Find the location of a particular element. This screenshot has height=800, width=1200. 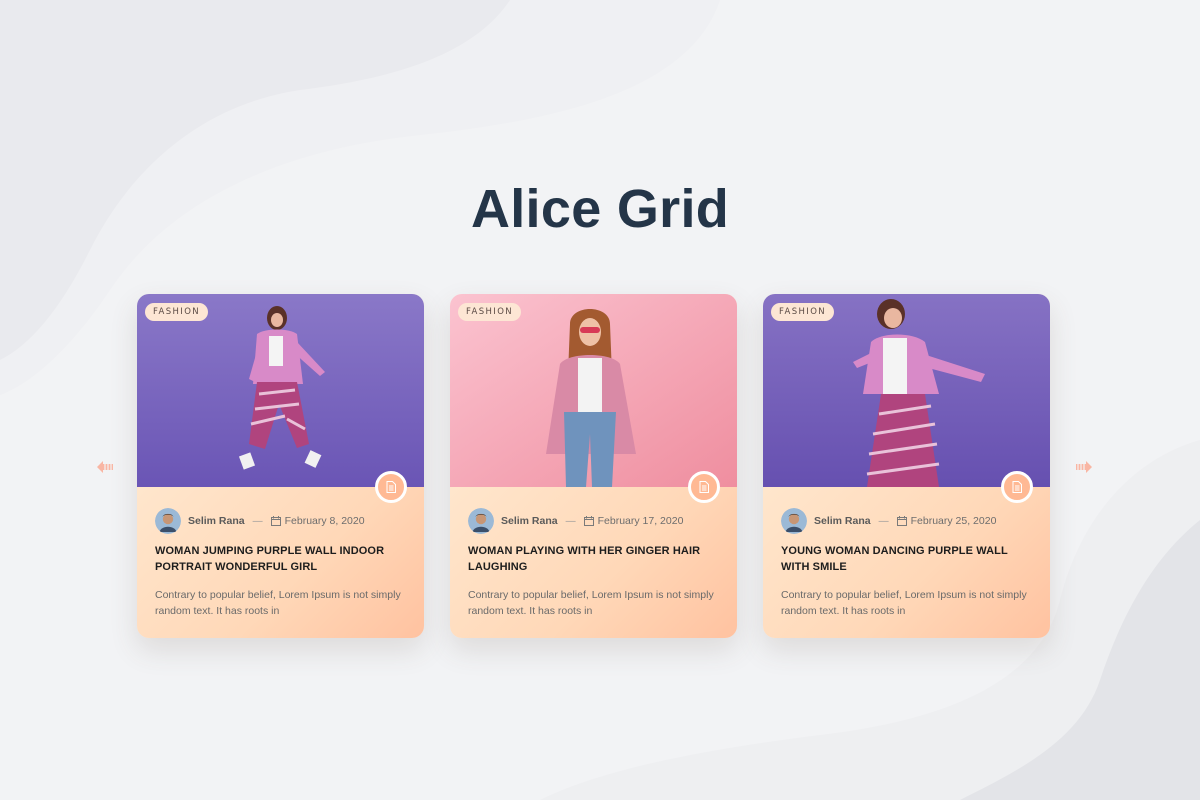

page-title: Alice Grid is located at coordinates (600, 209).